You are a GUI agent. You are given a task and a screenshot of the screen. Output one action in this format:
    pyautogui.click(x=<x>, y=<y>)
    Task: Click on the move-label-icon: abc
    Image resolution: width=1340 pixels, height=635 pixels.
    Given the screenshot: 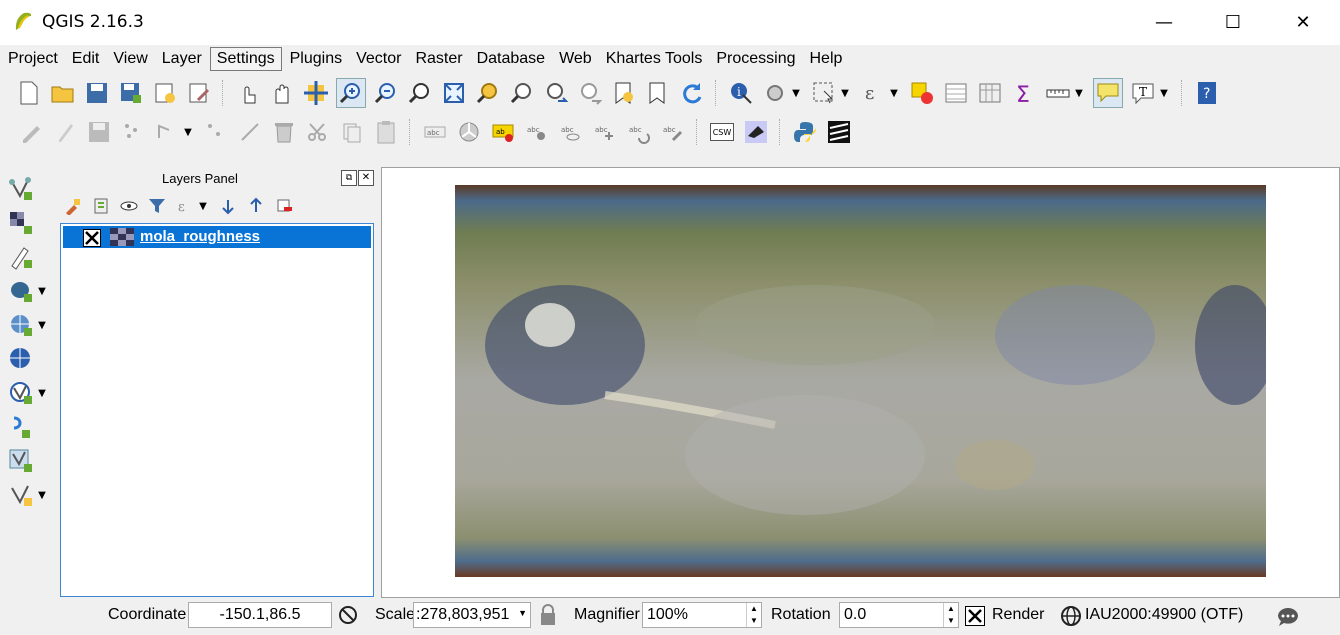 What is the action you would take?
    pyautogui.click(x=605, y=132)
    